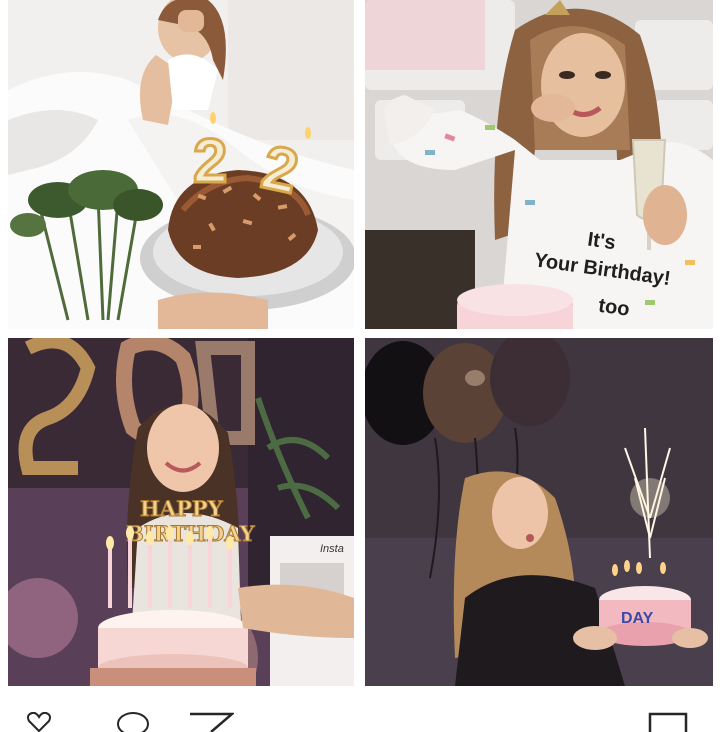 This screenshot has width=720, height=732. What do you see at coordinates (210, 161) in the screenshot?
I see `candle-digit-1: 2` at bounding box center [210, 161].